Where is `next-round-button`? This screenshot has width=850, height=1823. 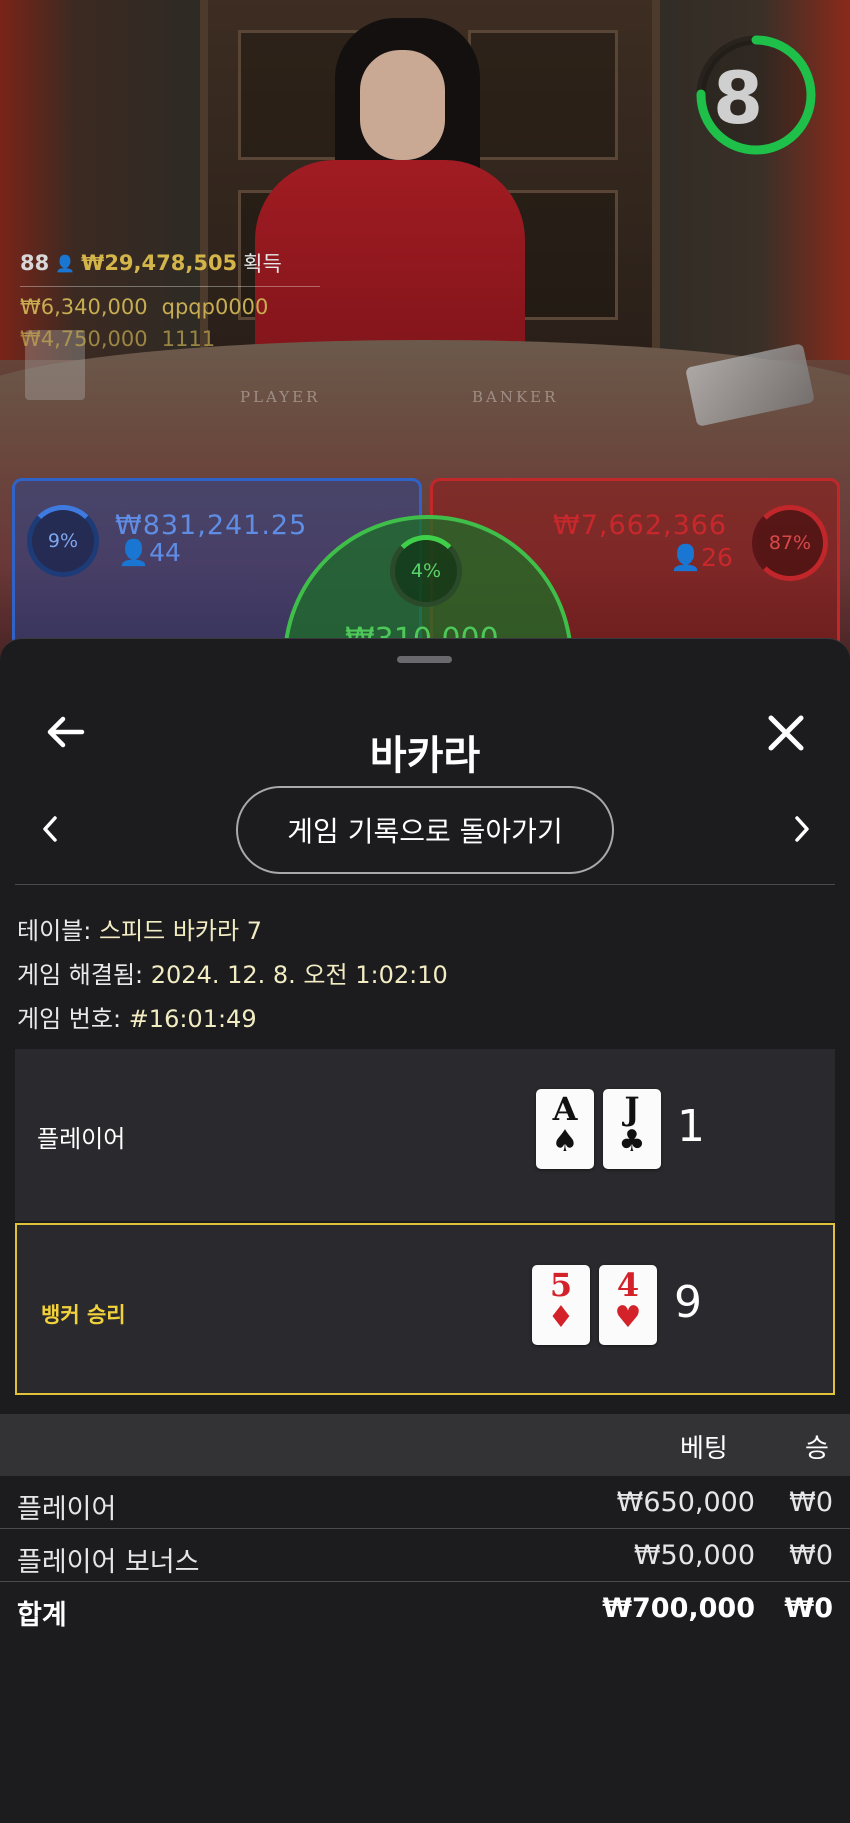
next-round-button is located at coordinates (802, 828).